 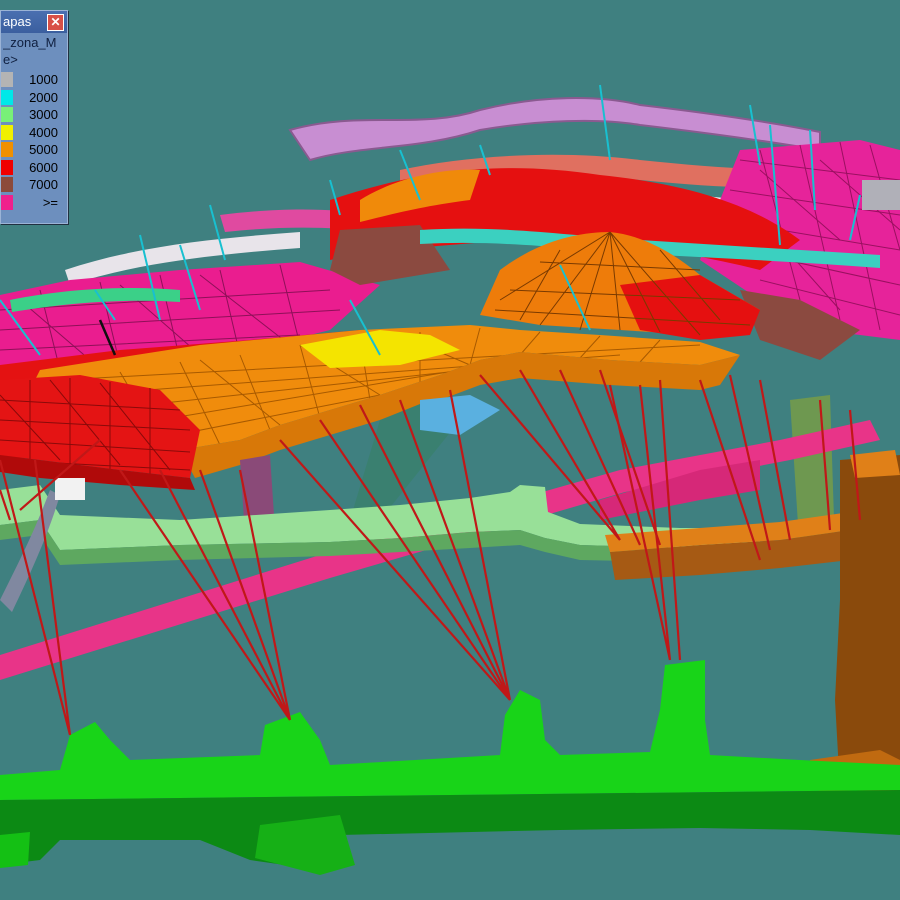 What do you see at coordinates (55, 22) in the screenshot?
I see `close-icon: ✕` at bounding box center [55, 22].